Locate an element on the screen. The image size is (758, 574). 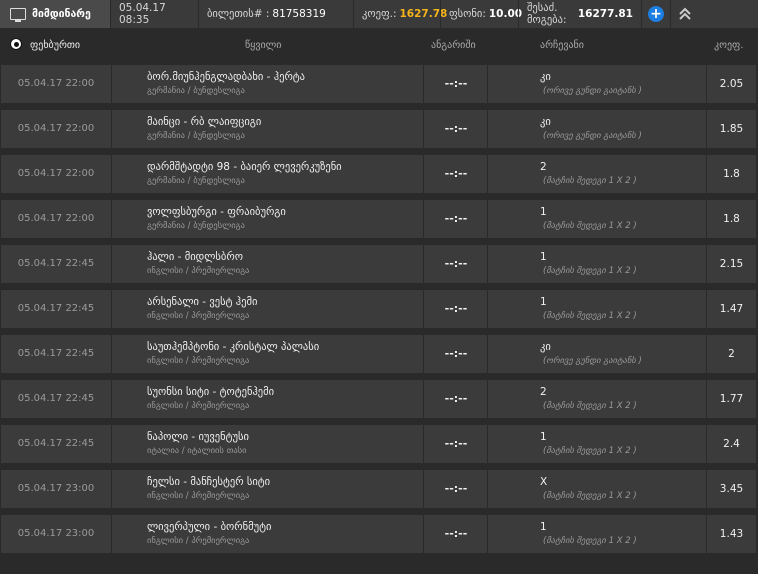
double-chevron-up-icon is located at coordinates (685, 13).